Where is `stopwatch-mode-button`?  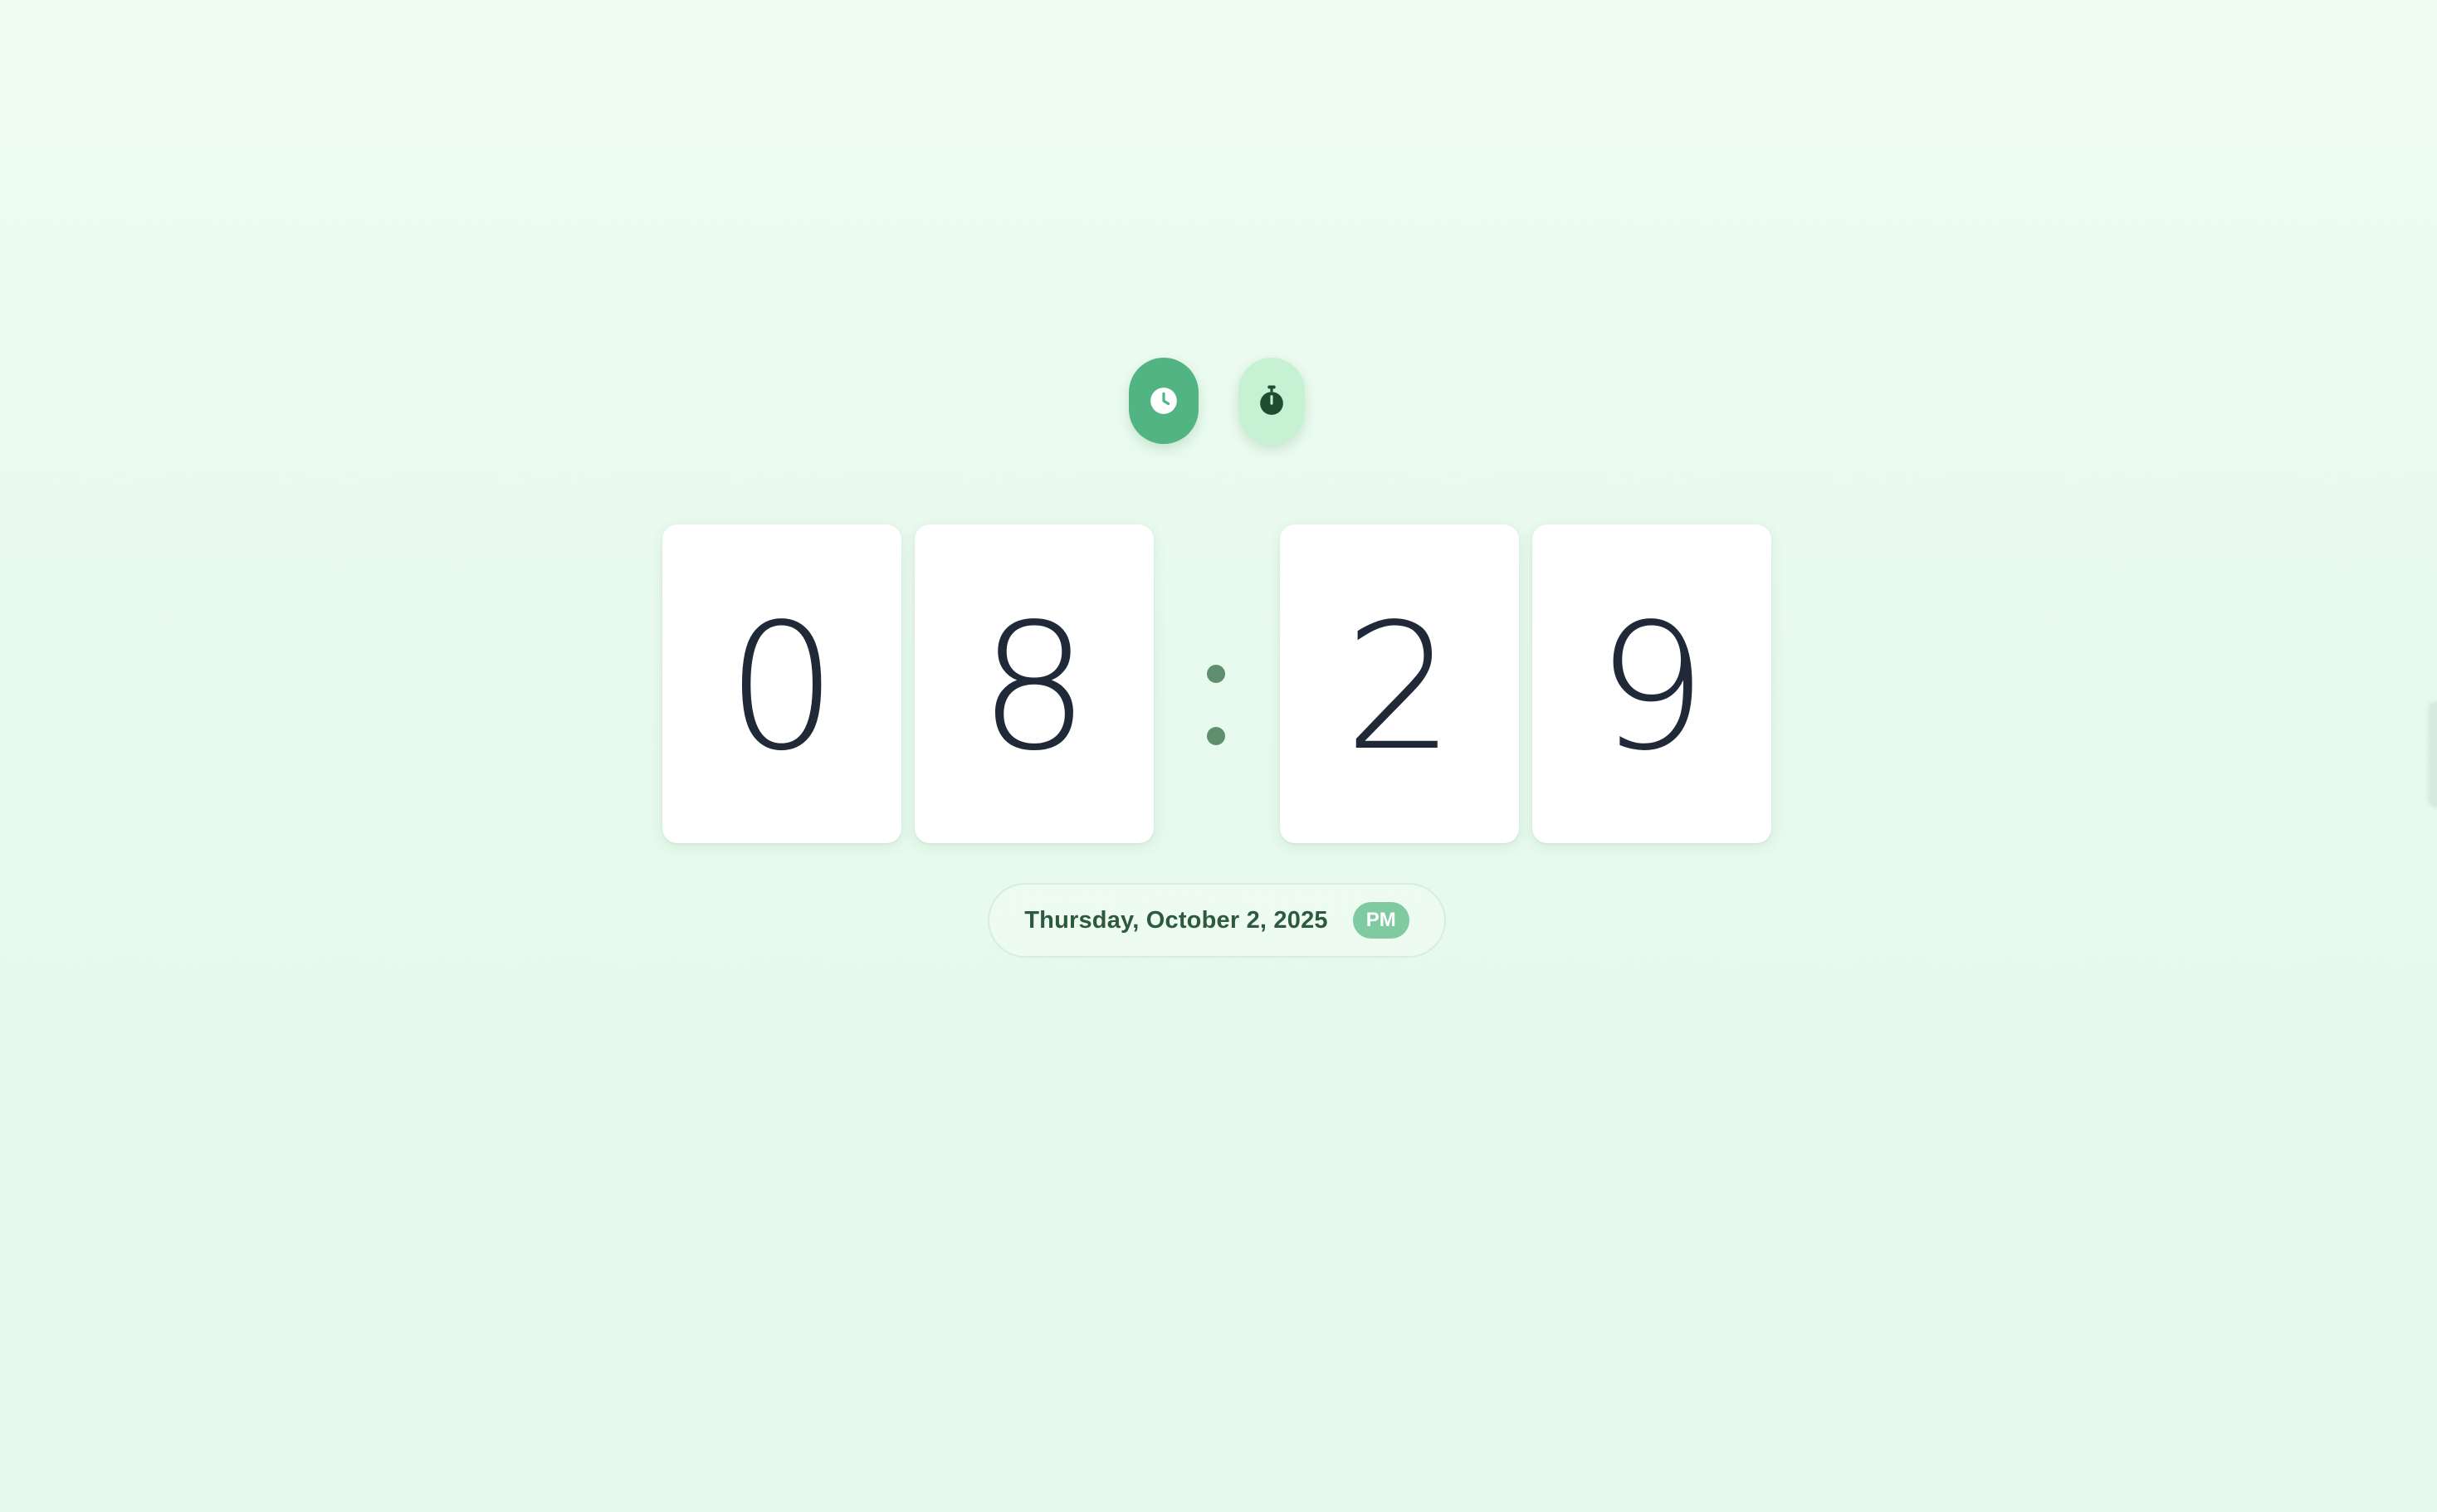 stopwatch-mode-button is located at coordinates (1271, 401).